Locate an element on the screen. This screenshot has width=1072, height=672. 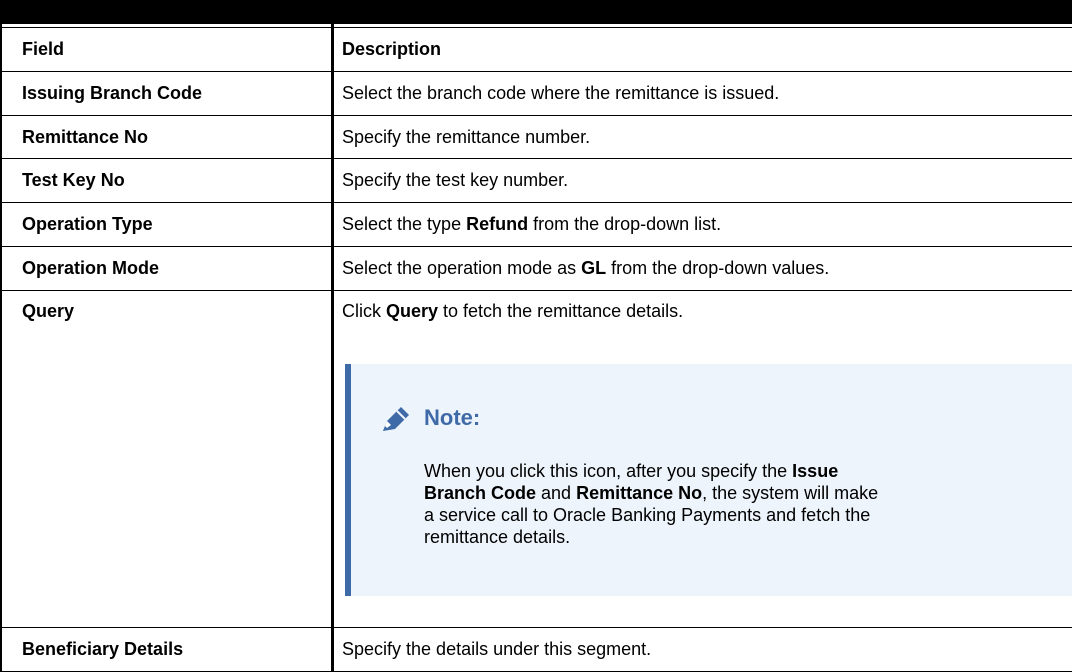
header-description: Description is located at coordinates (392, 49).